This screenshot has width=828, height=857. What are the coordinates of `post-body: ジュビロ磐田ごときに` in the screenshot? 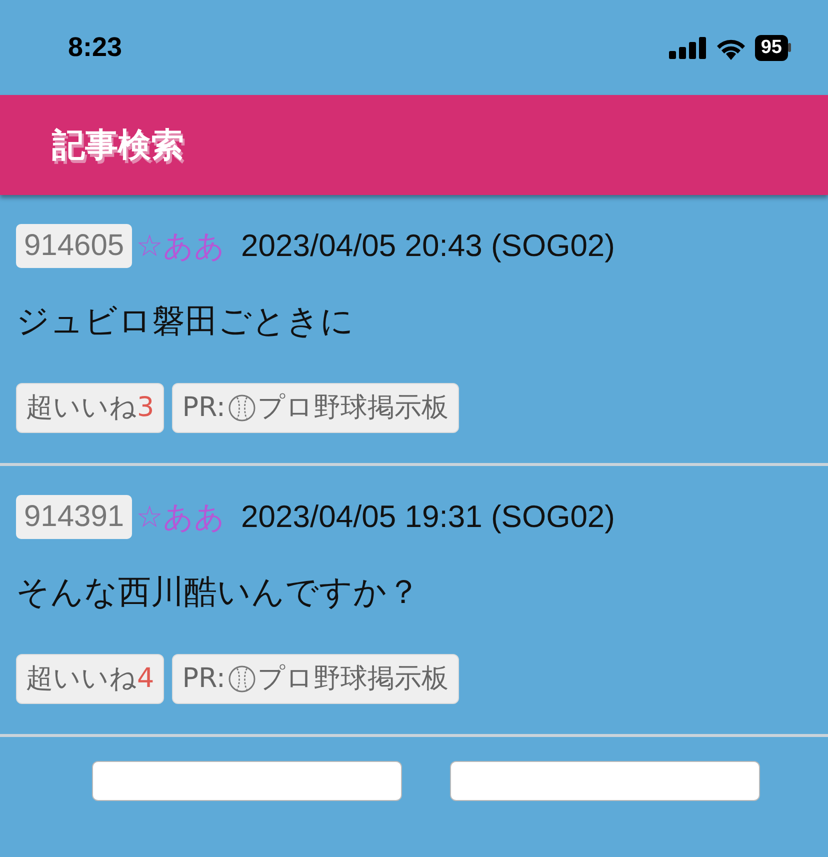 It's located at (185, 321).